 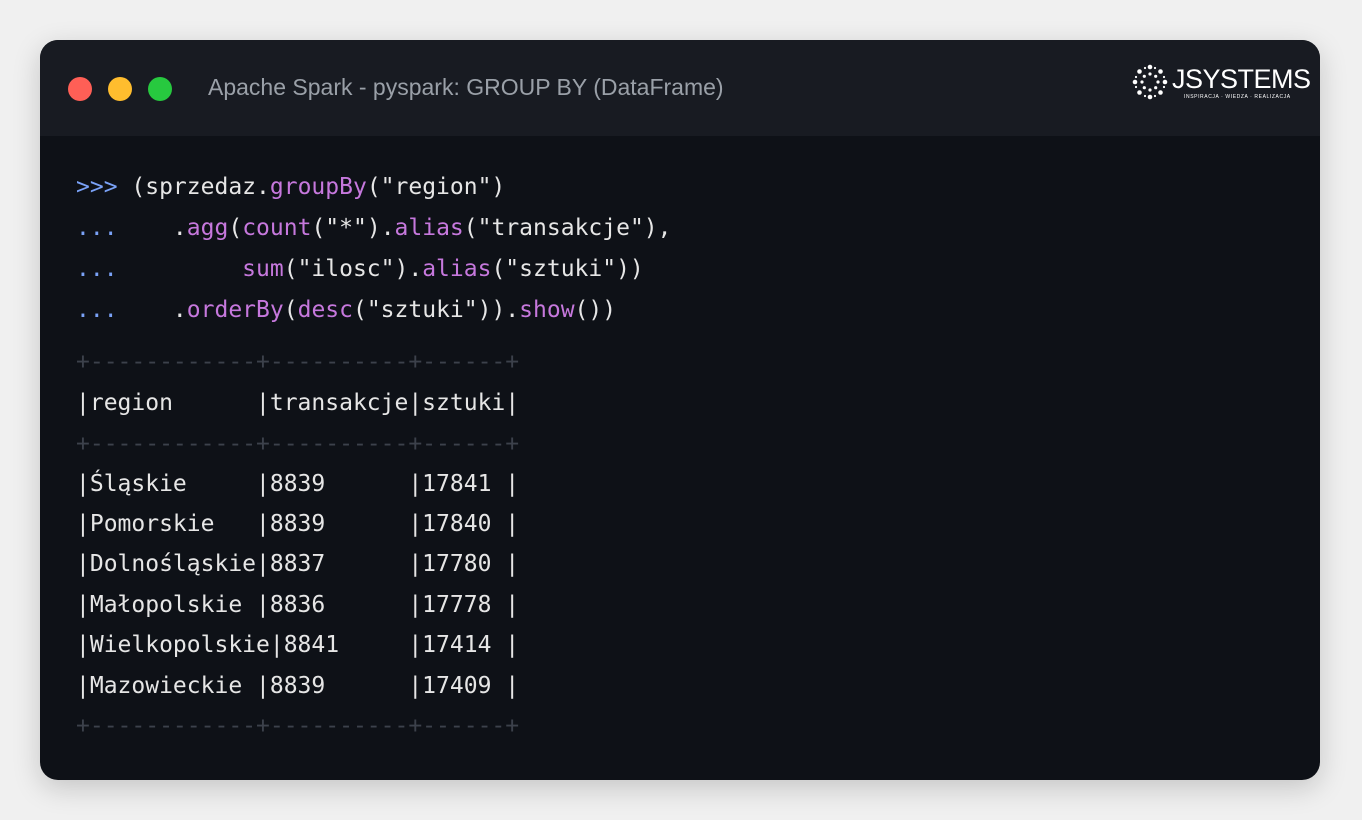 What do you see at coordinates (277, 228) in the screenshot?
I see `function-name: count` at bounding box center [277, 228].